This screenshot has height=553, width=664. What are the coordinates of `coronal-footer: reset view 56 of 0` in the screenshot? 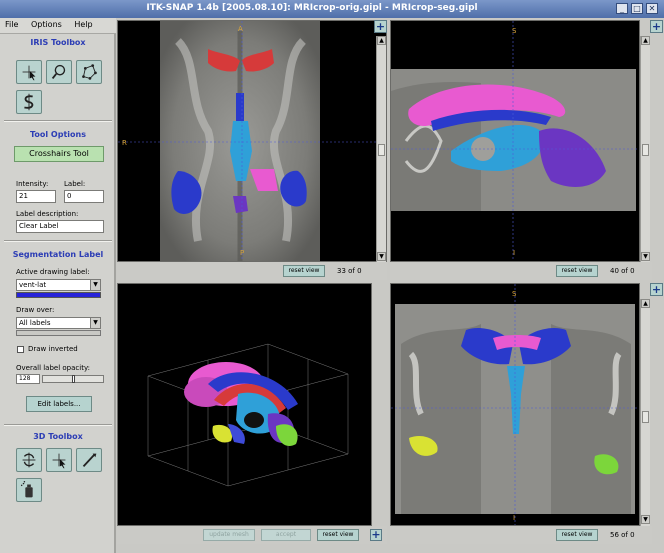 It's located at (521, 535).